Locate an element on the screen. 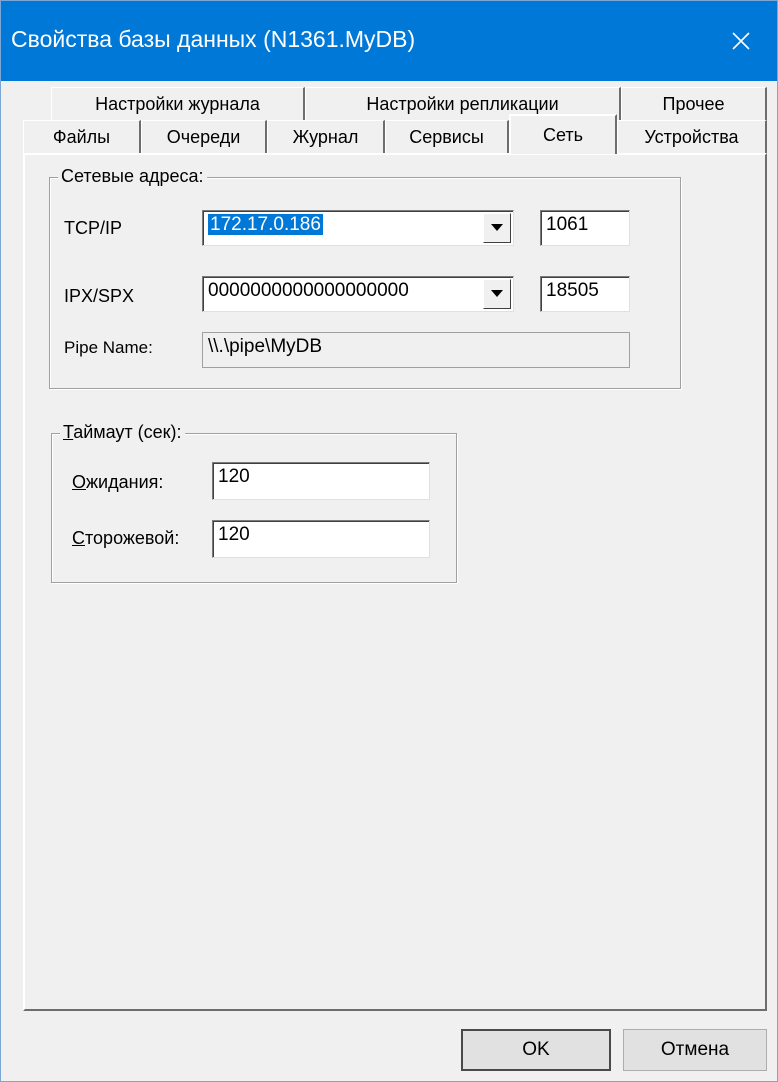  tab-network: Сеть is located at coordinates (563, 134).